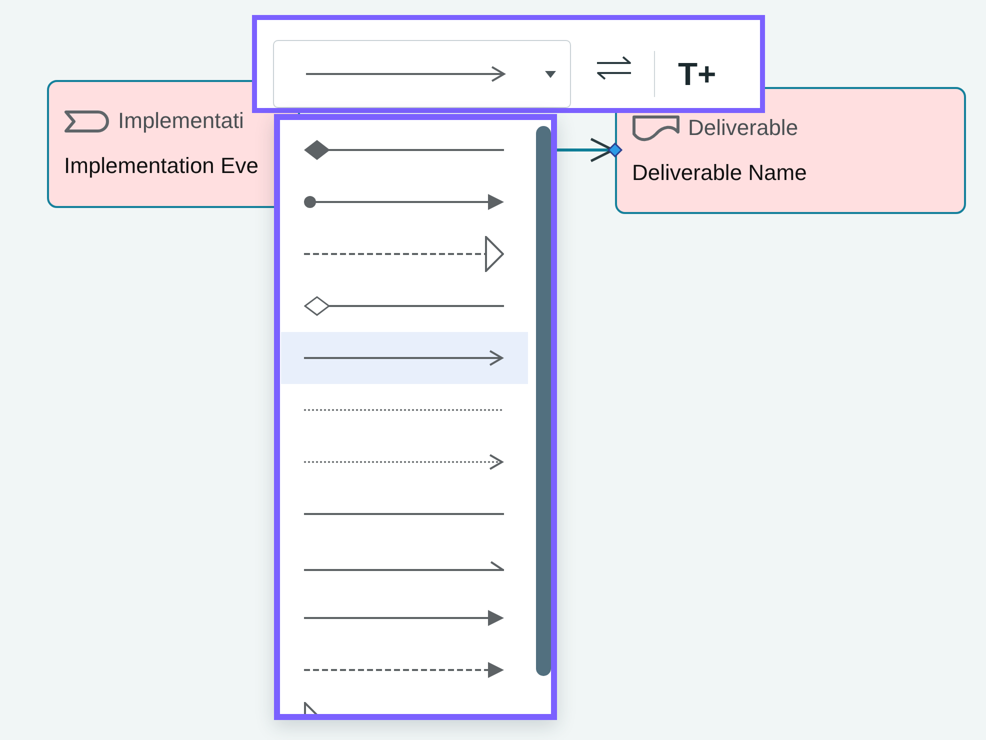 This screenshot has height=740, width=986. I want to click on node-type-label: Deliverable, so click(743, 128).